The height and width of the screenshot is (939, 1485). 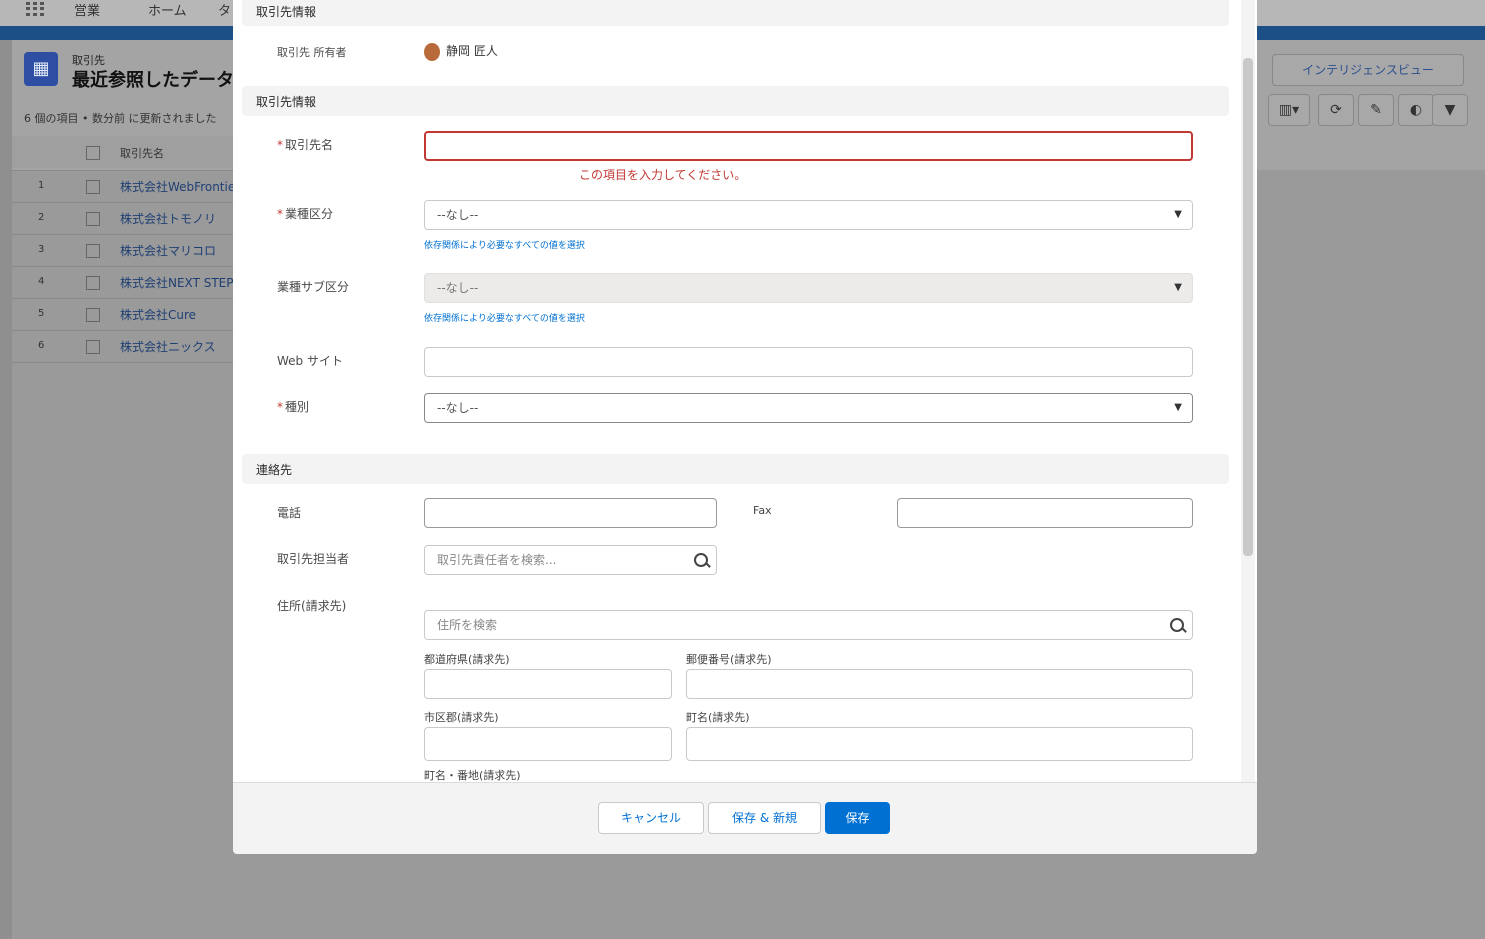 What do you see at coordinates (729, 659) in the screenshot?
I see `zip-label: 郵便番号(請求先)` at bounding box center [729, 659].